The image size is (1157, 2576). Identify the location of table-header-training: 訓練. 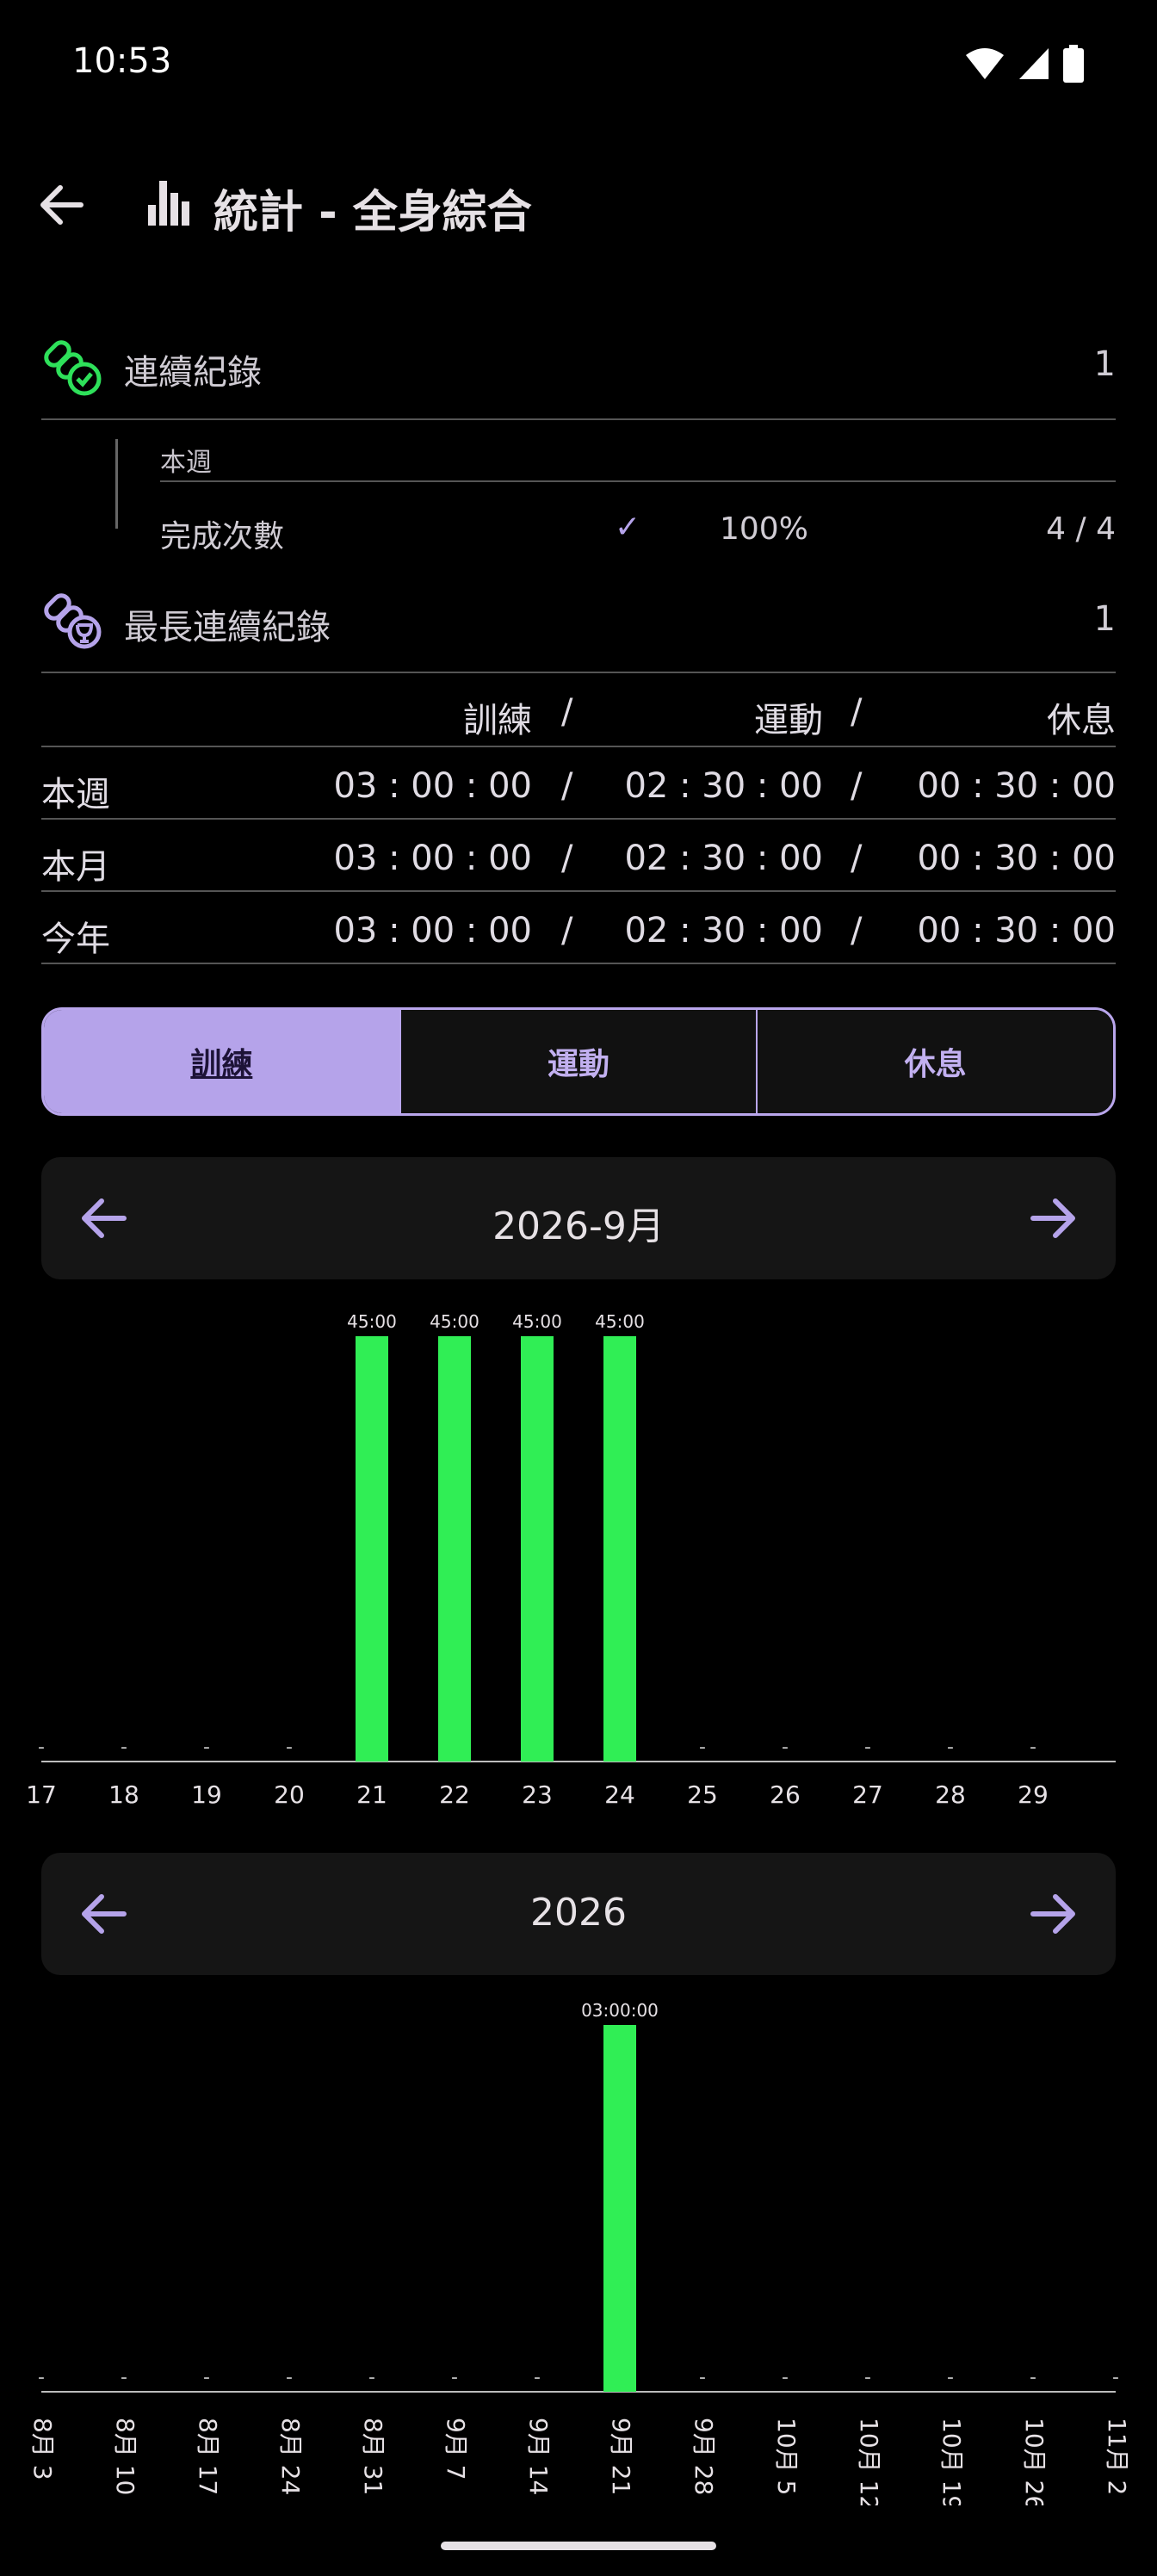
(498, 720).